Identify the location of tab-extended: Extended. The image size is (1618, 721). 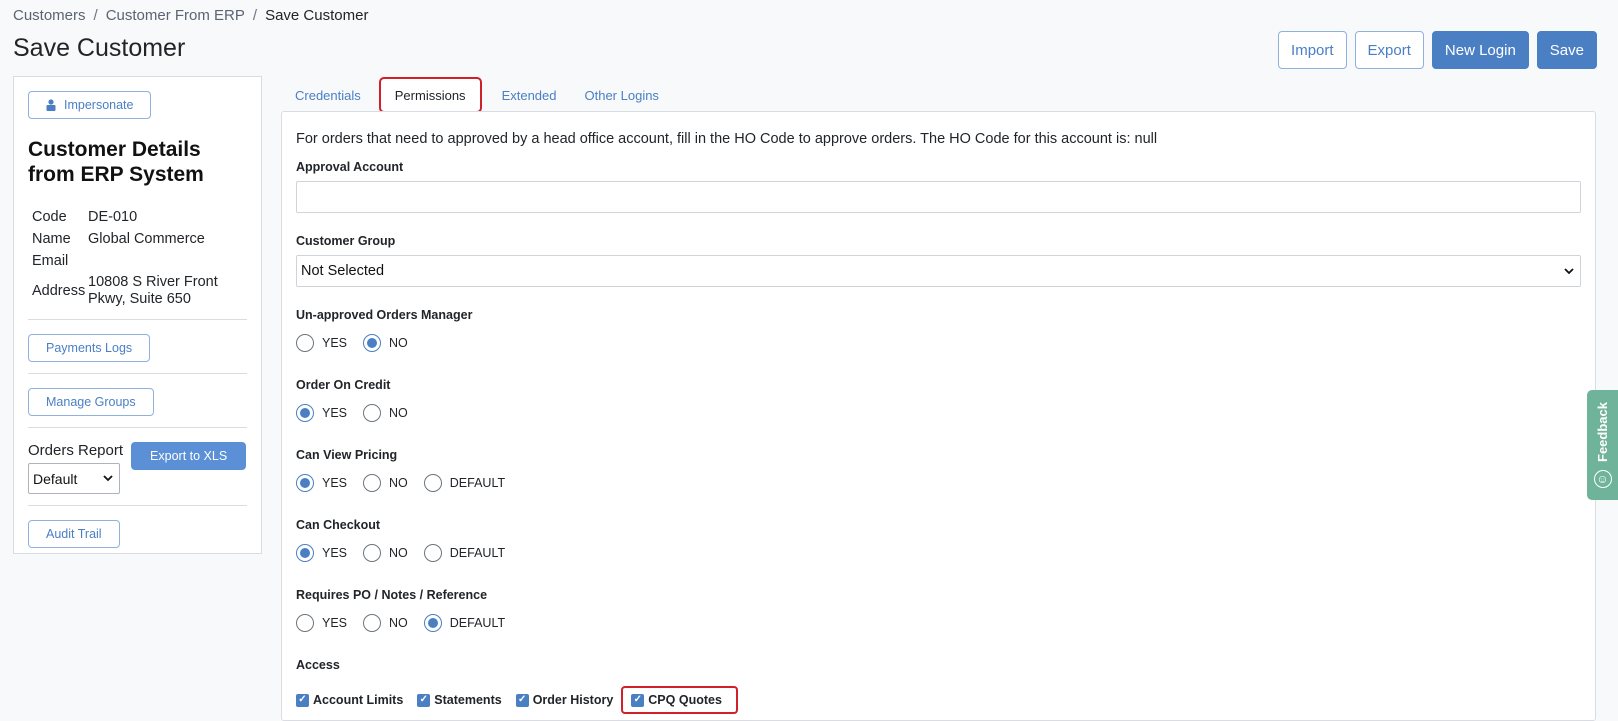
(529, 95).